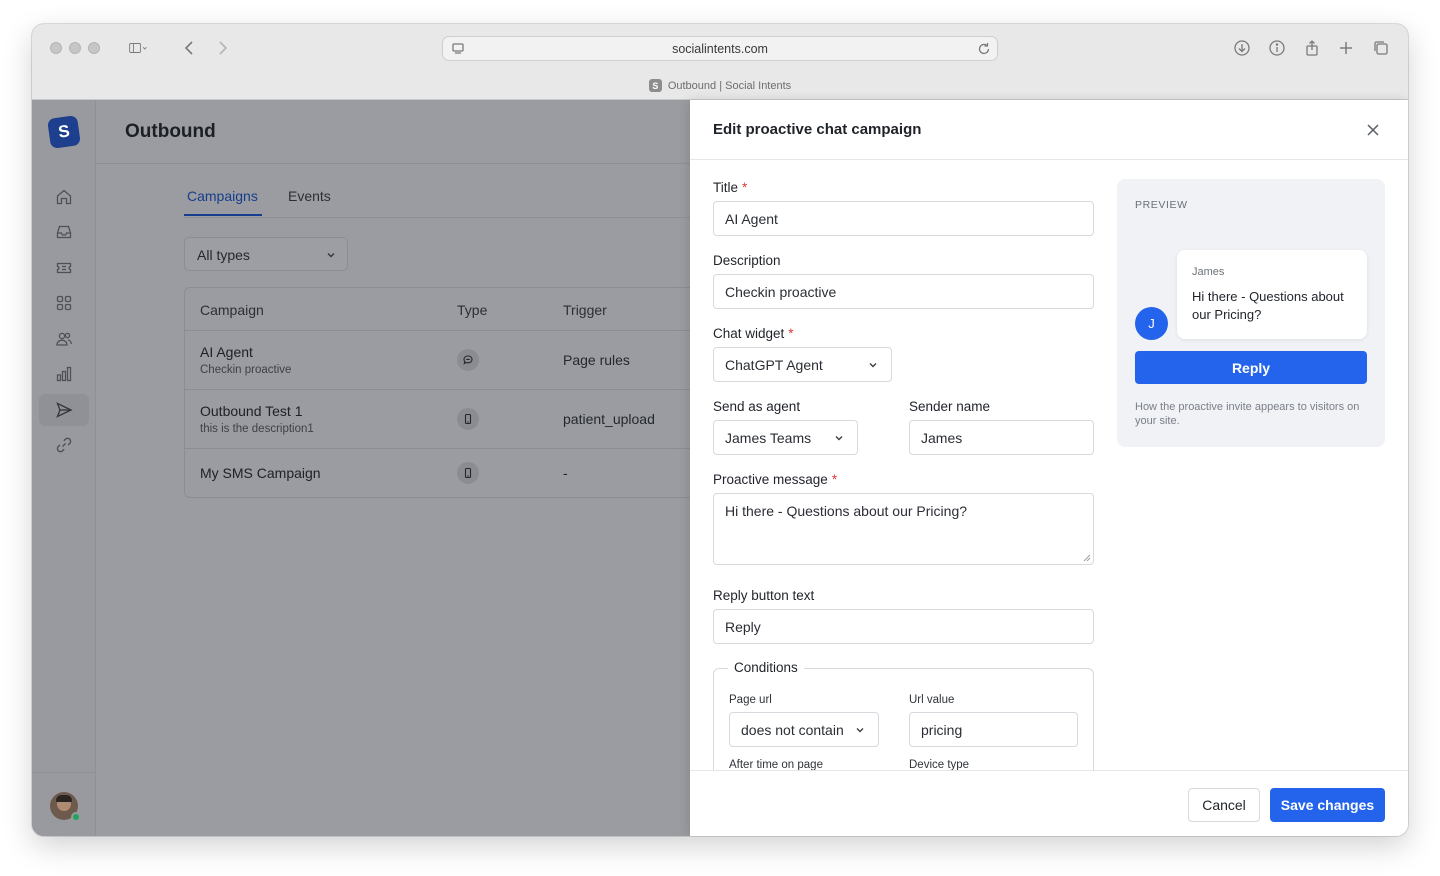 This screenshot has height=876, width=1440. What do you see at coordinates (64, 798) in the screenshot?
I see `avatar-hair` at bounding box center [64, 798].